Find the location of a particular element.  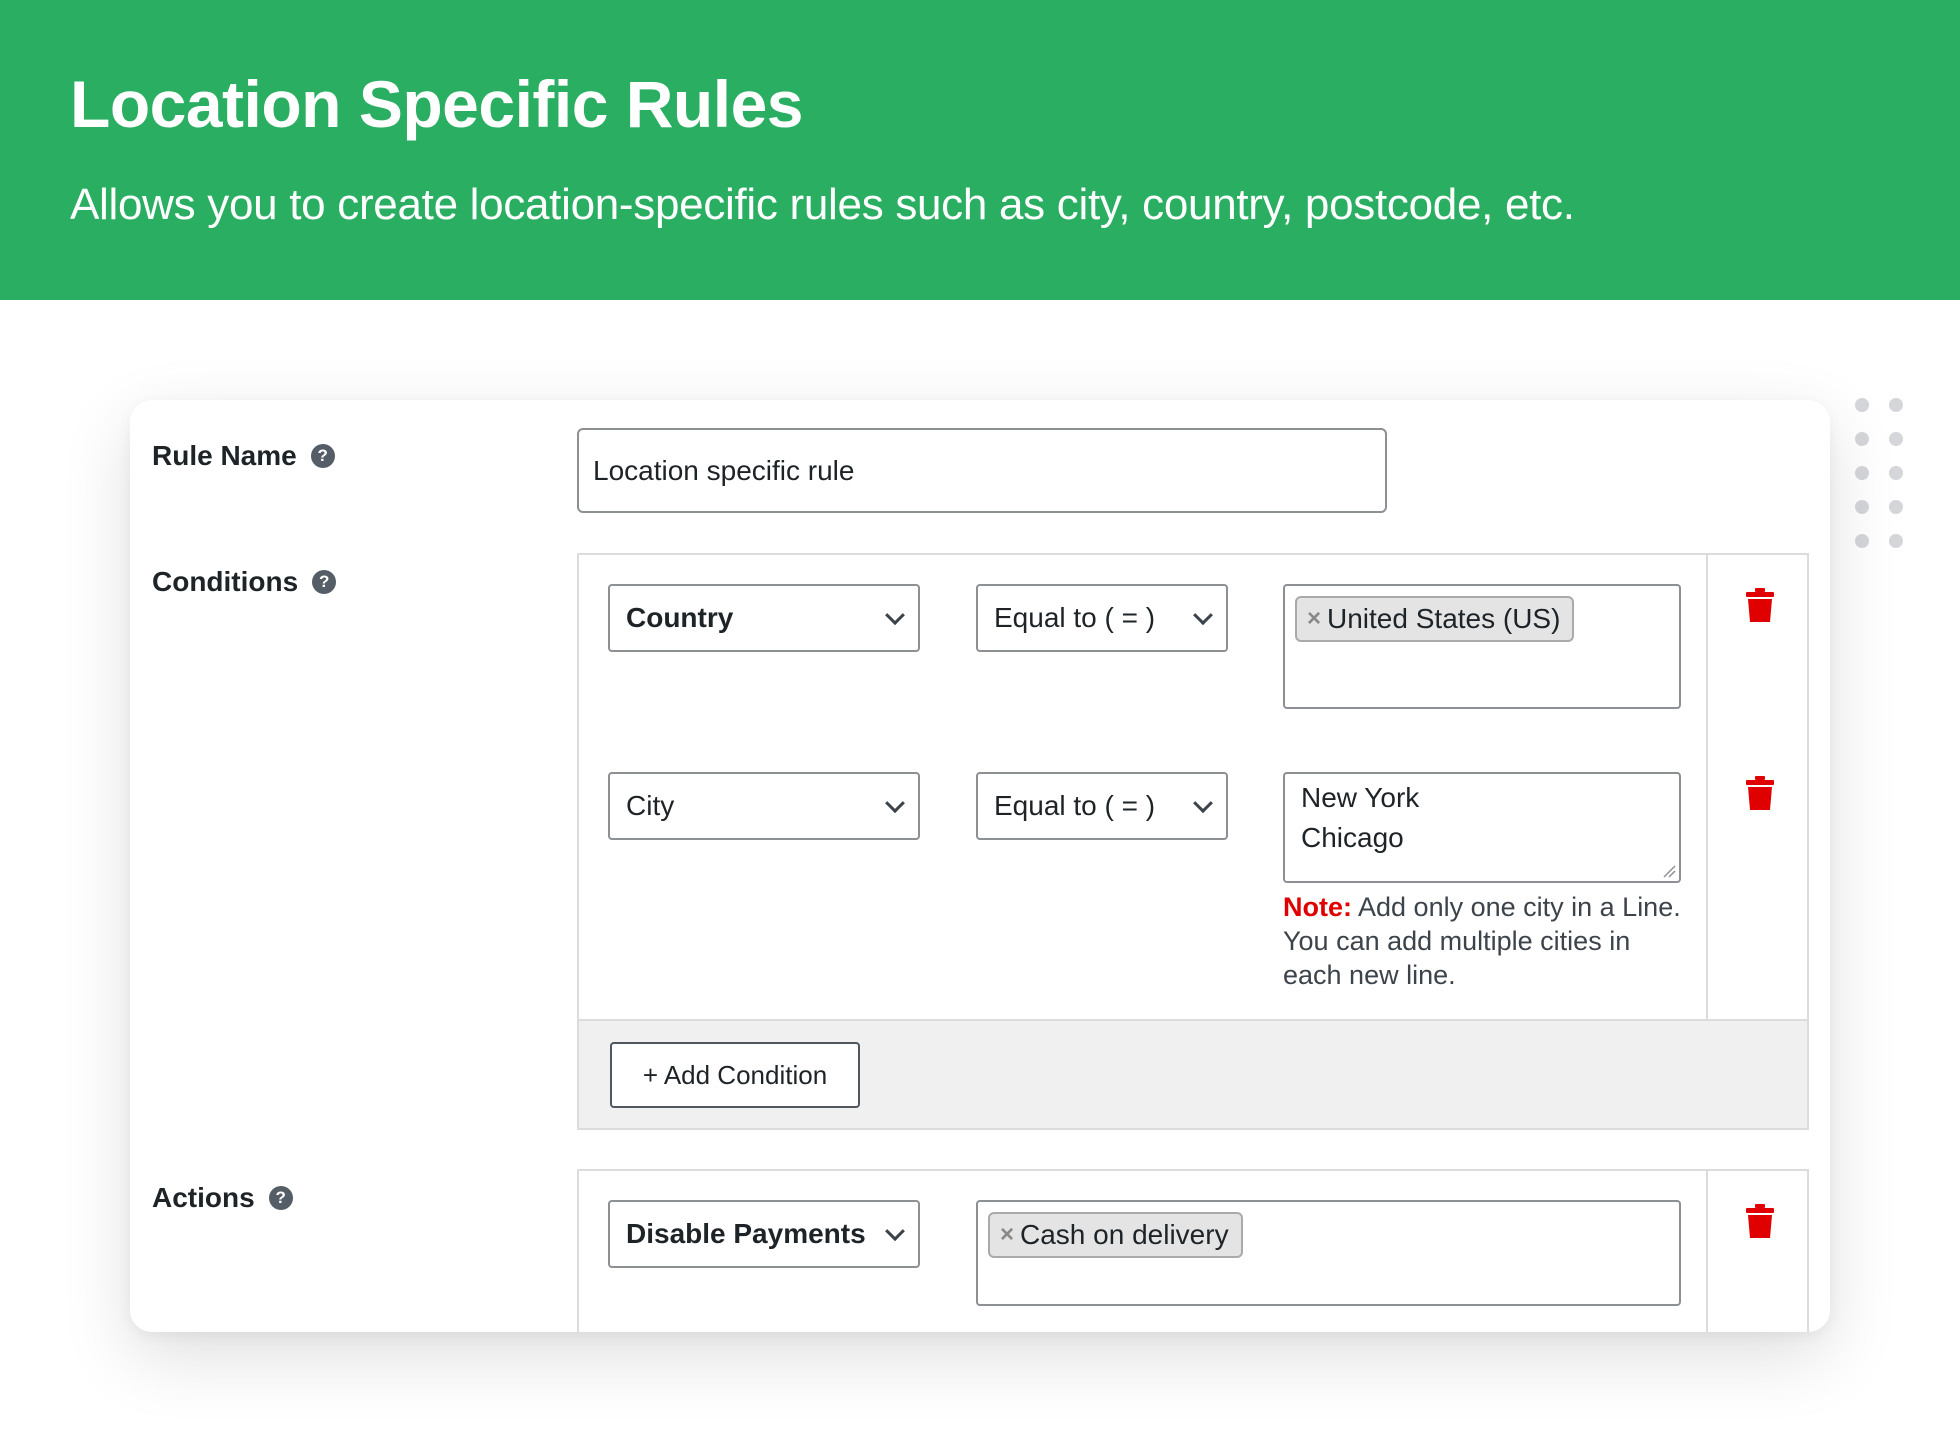

conditions-label: Conditions ? is located at coordinates (244, 582).